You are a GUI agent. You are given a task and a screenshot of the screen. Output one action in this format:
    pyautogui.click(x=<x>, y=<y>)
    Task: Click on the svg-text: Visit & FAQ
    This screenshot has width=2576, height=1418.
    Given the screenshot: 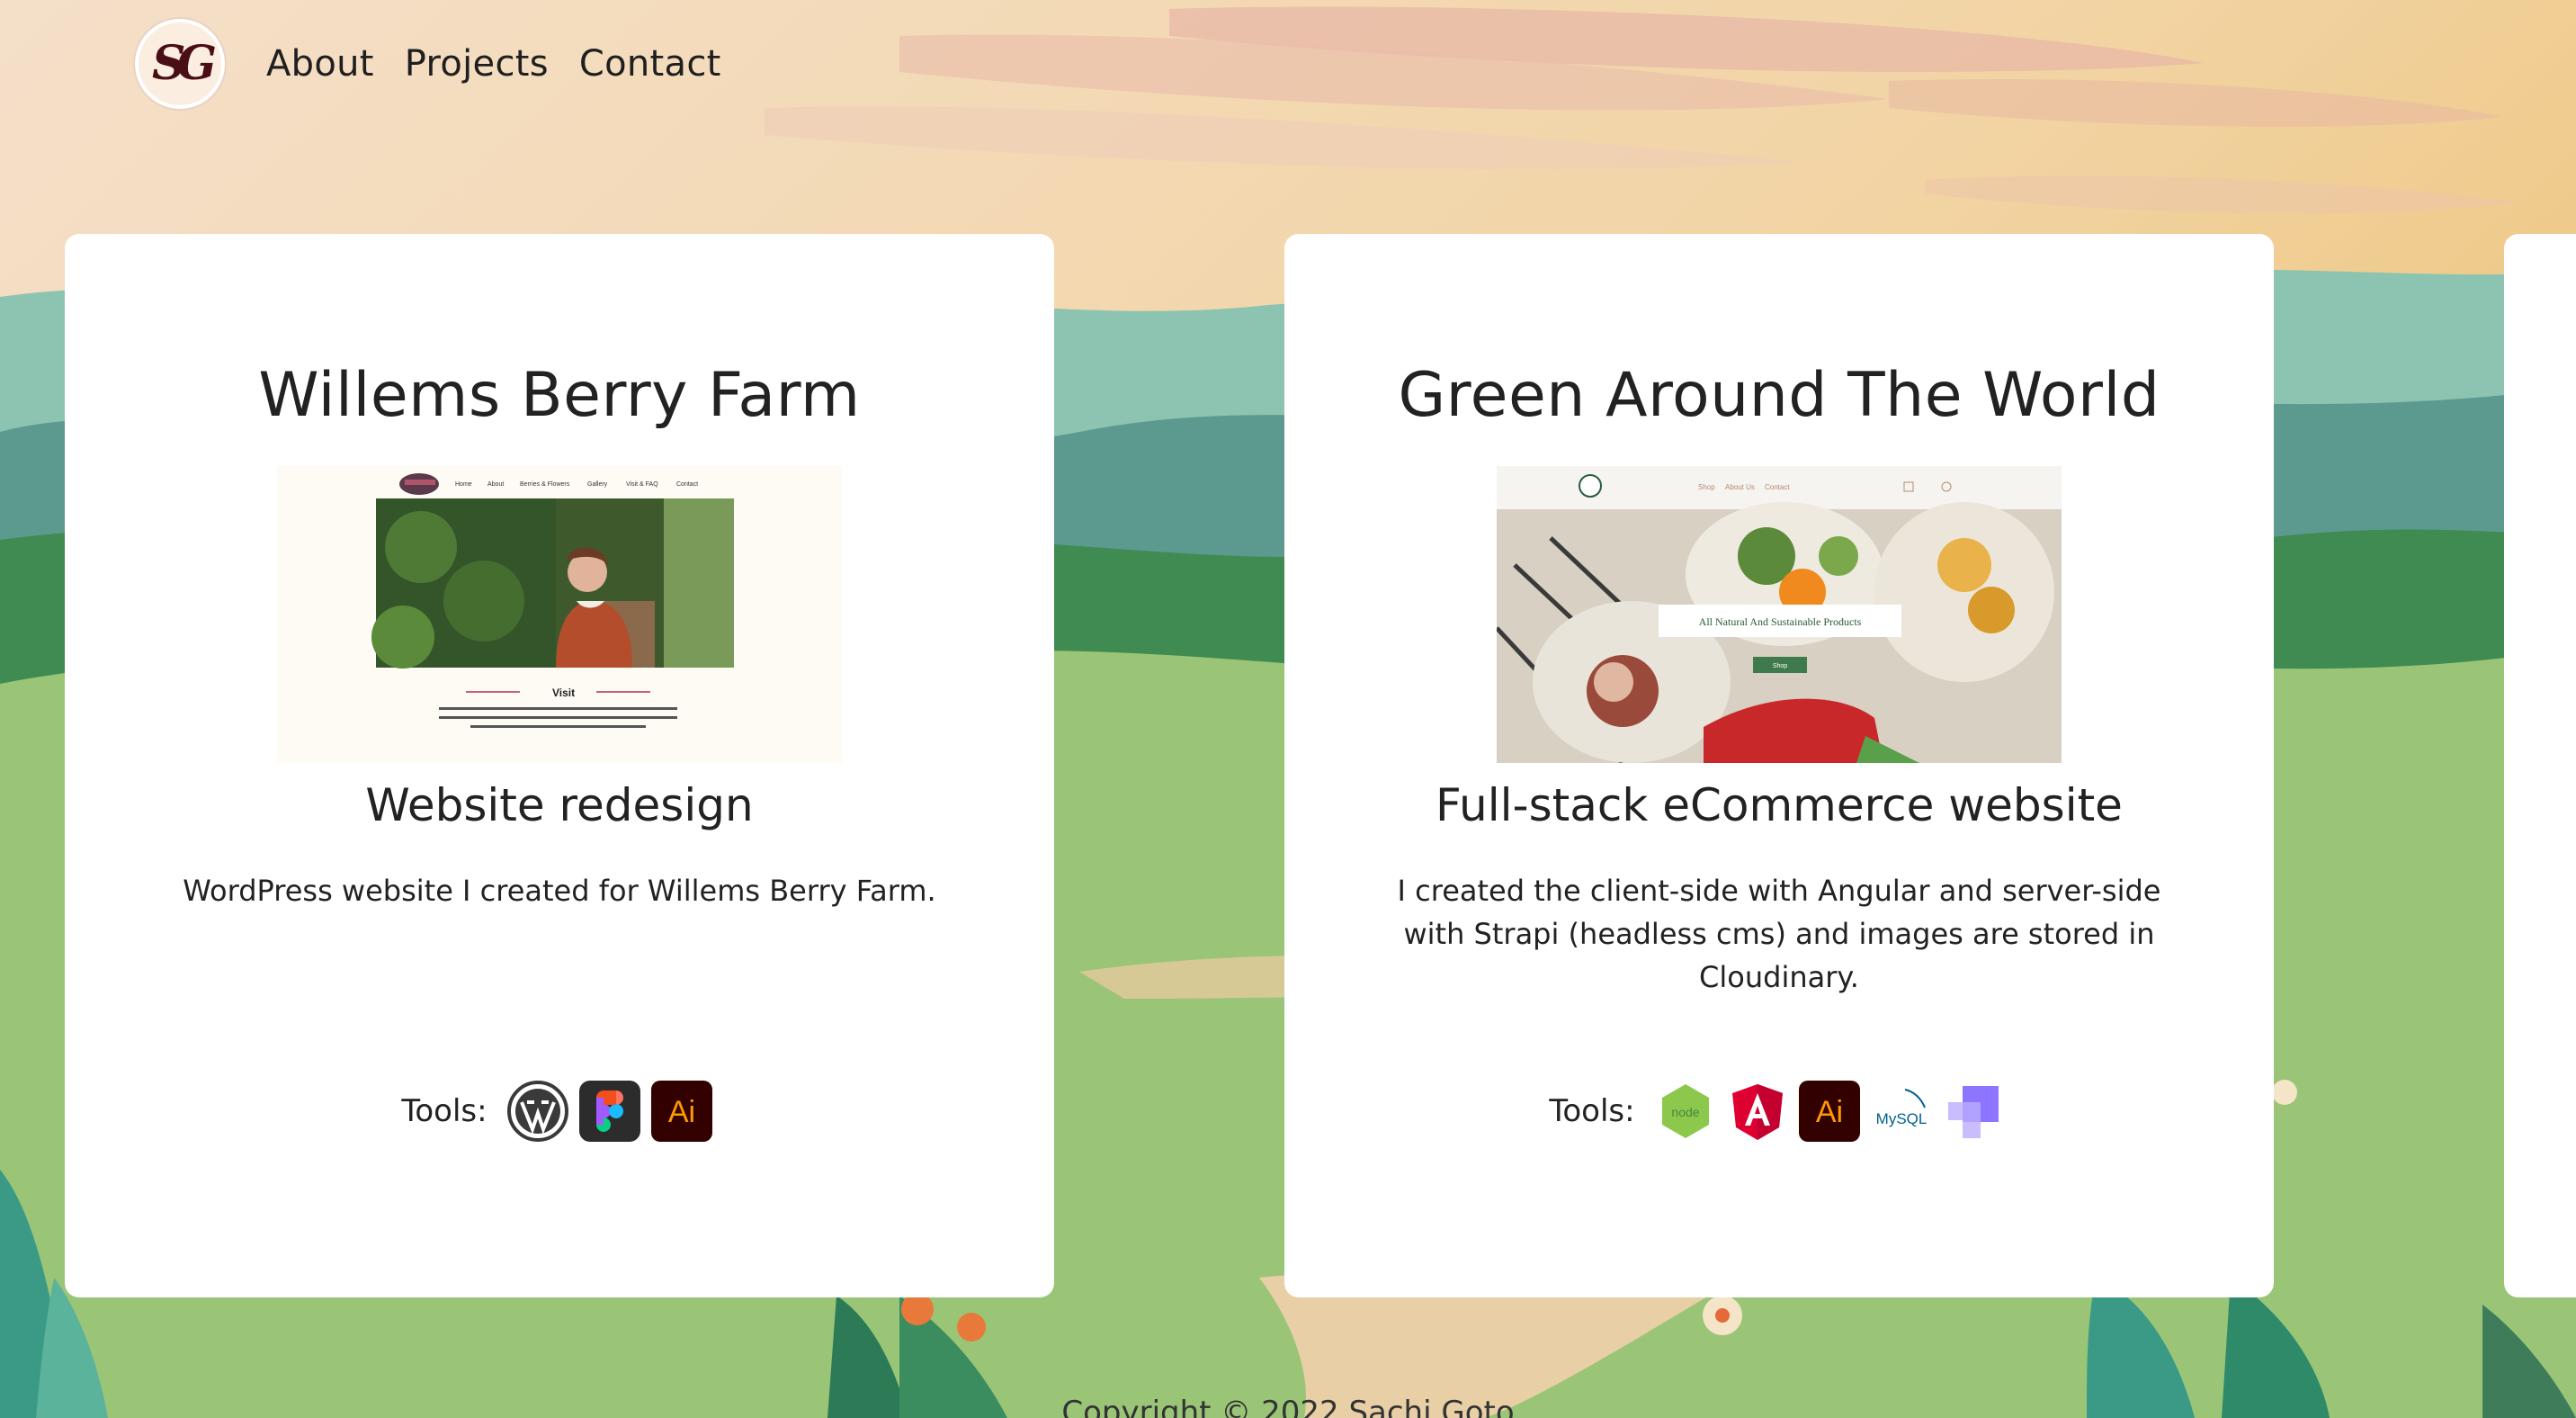 What is the action you would take?
    pyautogui.click(x=642, y=484)
    